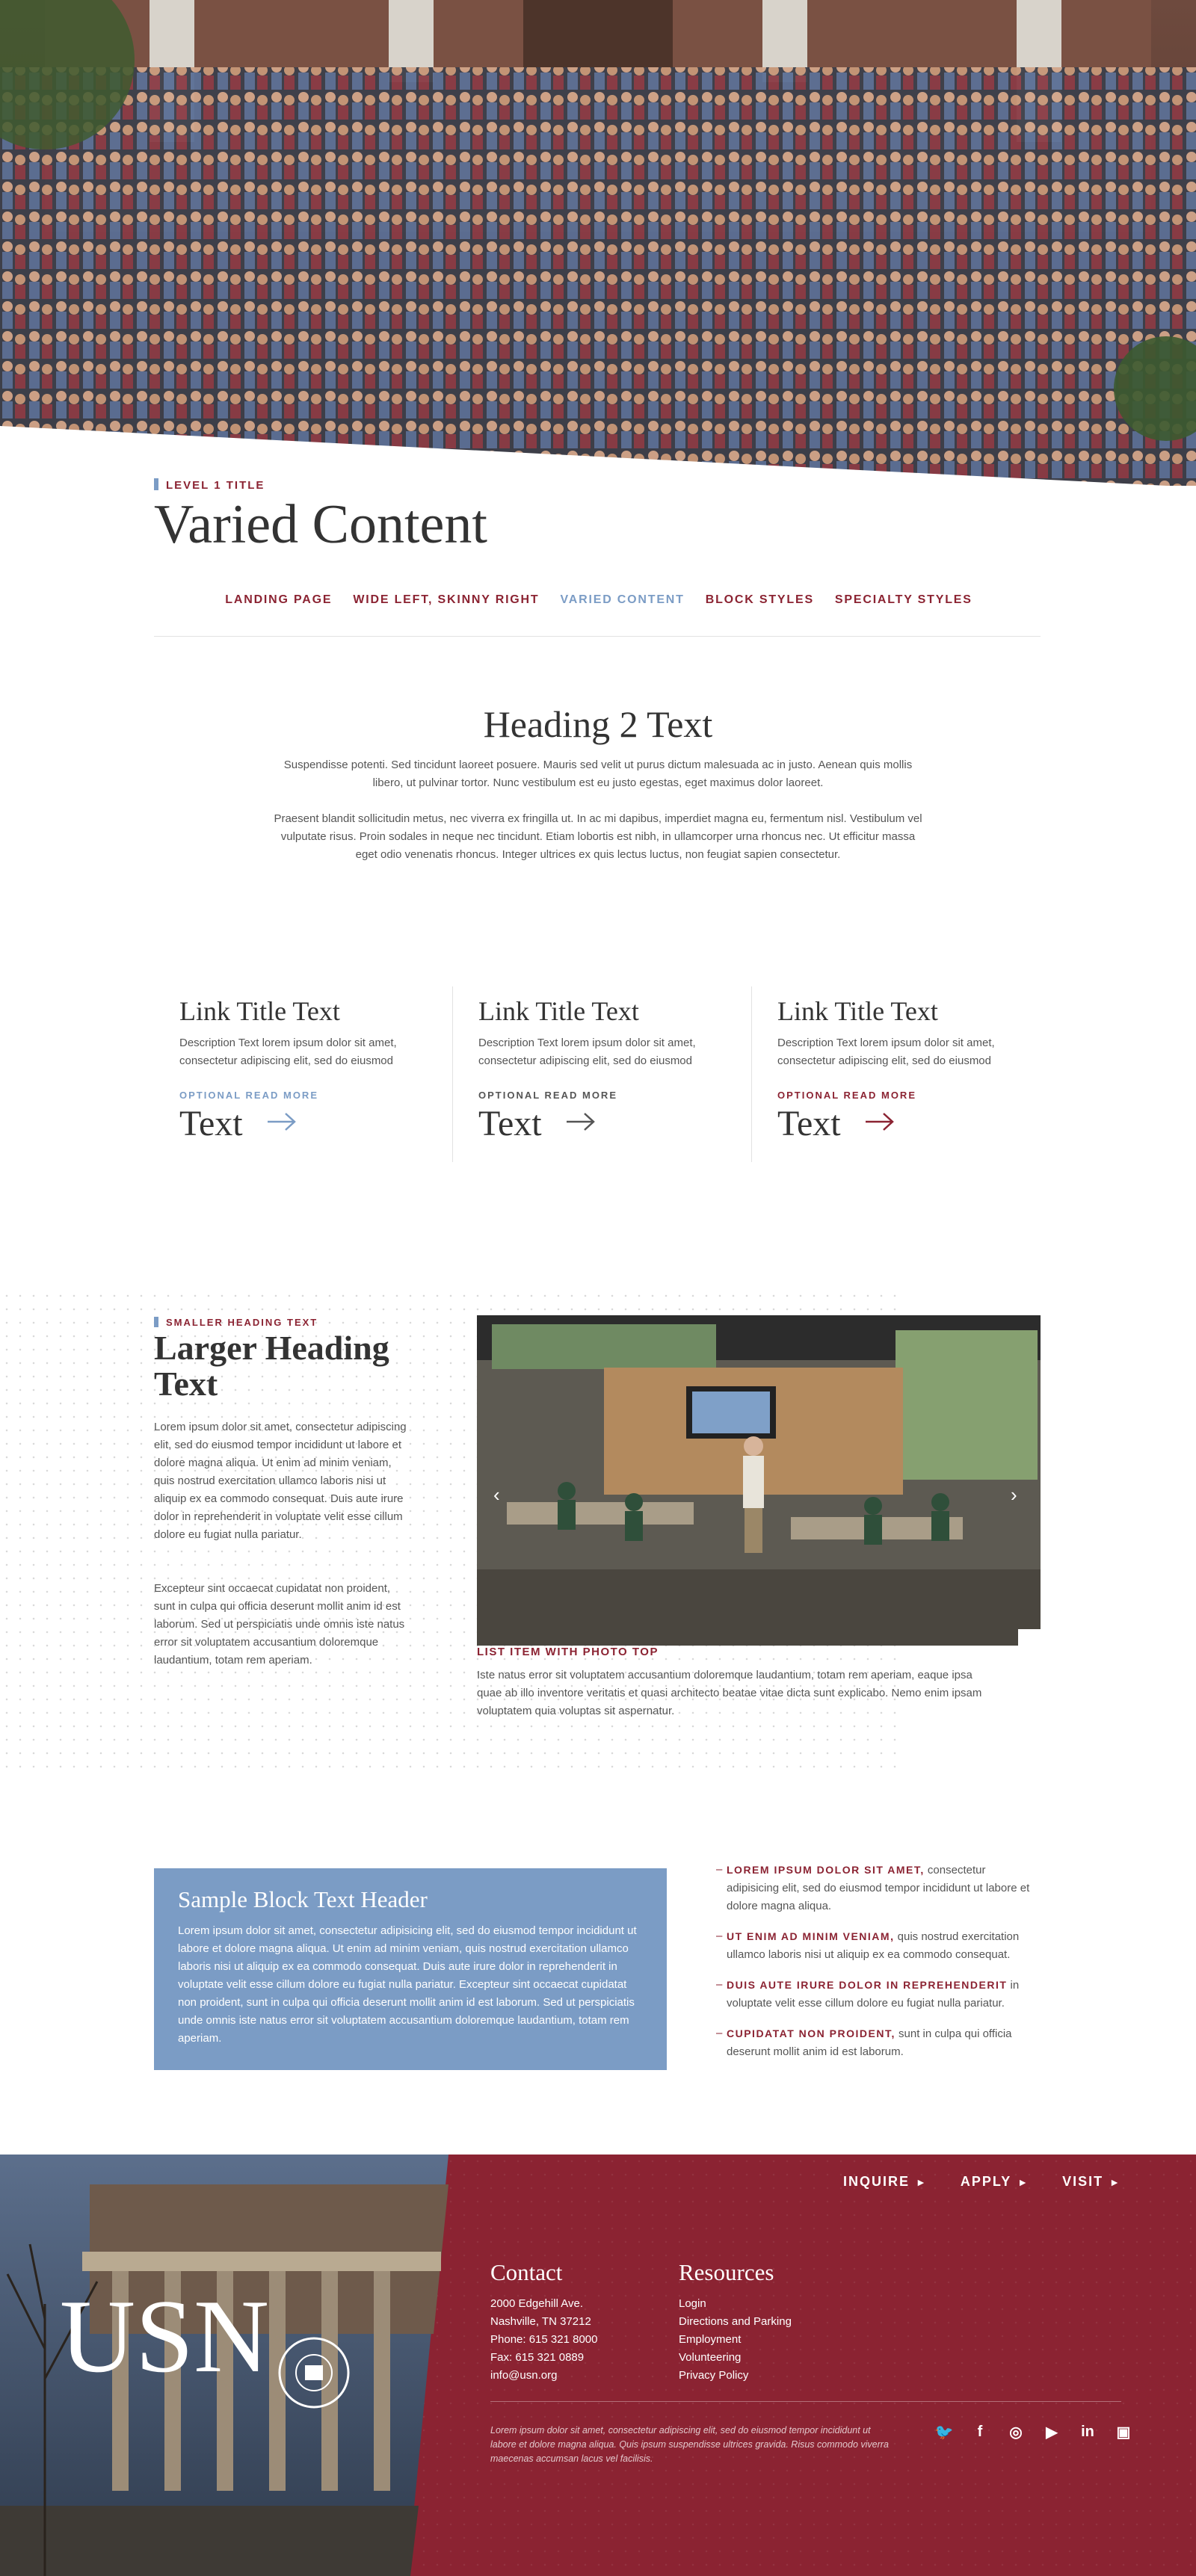  I want to click on resource-link-volunteering: Volunteering, so click(735, 2358).